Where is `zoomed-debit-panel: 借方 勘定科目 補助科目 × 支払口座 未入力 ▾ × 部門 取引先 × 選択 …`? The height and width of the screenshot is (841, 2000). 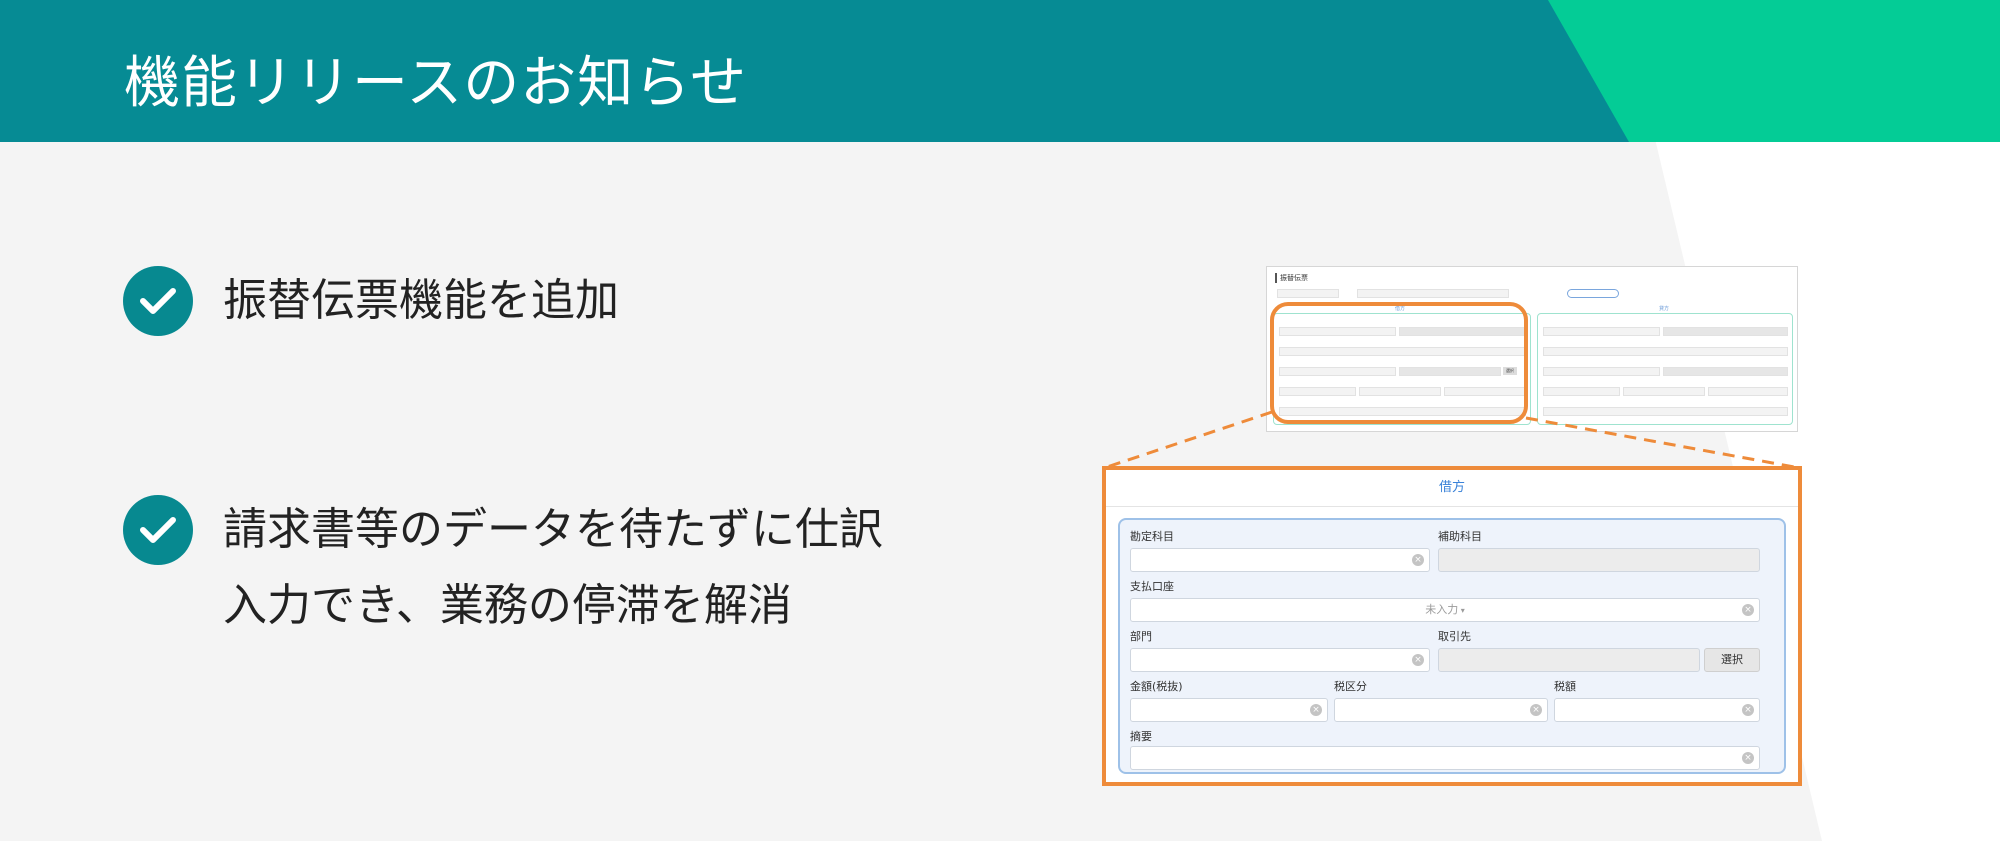 zoomed-debit-panel: 借方 勘定科目 補助科目 × 支払口座 未入力 ▾ × 部門 取引先 × 選択 … is located at coordinates (1452, 626).